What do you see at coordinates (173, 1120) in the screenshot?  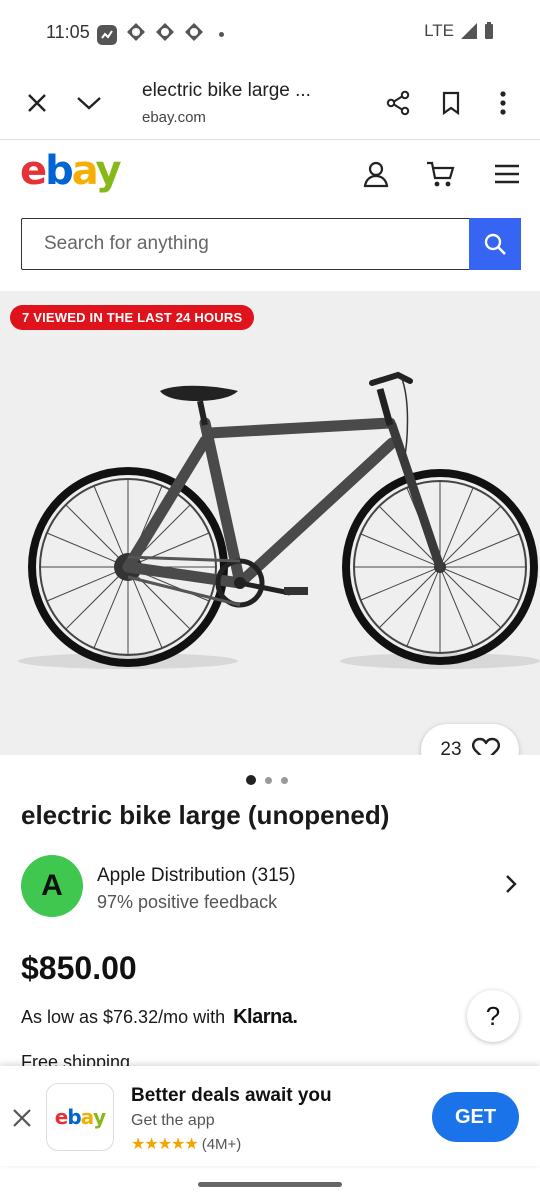 I see `banner-subtitle: Get the app` at bounding box center [173, 1120].